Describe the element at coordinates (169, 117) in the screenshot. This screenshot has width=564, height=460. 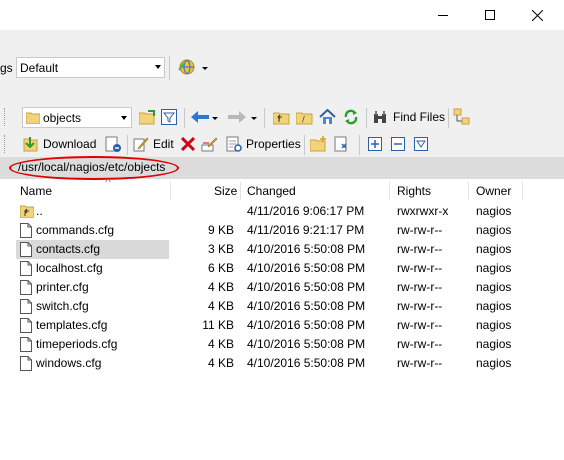
I see `filter-icon` at that location.